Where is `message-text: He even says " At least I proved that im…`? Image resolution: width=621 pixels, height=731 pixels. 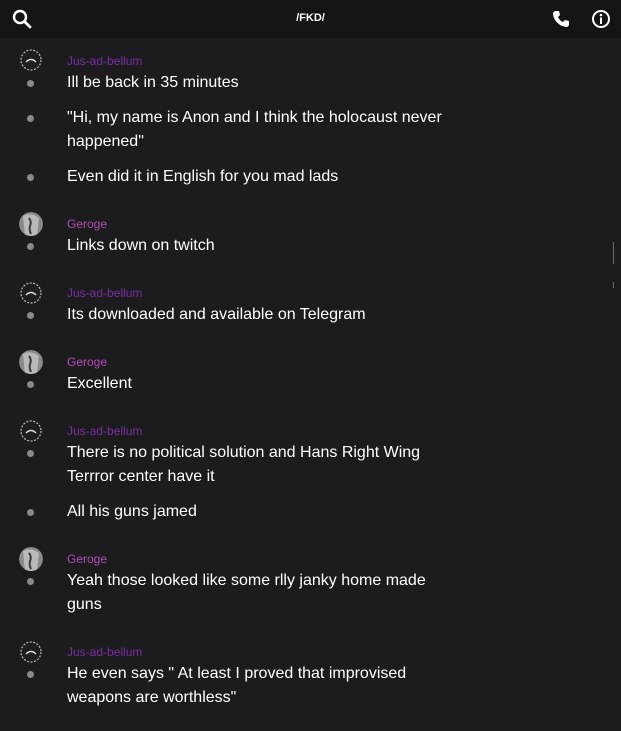 message-text: He even says " At least I proved that im… is located at coordinates (237, 685).